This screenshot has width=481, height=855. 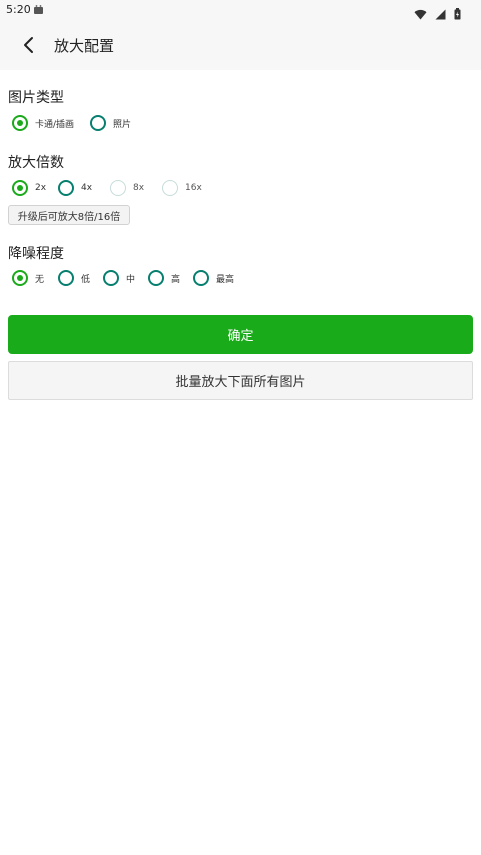 I want to click on chevron-left-icon, so click(x=29, y=45).